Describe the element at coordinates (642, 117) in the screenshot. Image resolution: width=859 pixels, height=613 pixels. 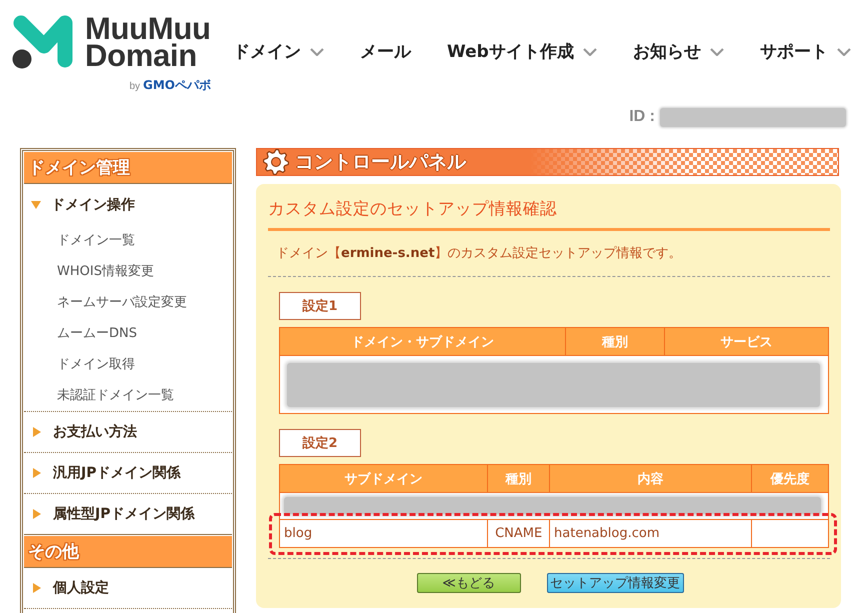
I see `id-label: ID :` at that location.